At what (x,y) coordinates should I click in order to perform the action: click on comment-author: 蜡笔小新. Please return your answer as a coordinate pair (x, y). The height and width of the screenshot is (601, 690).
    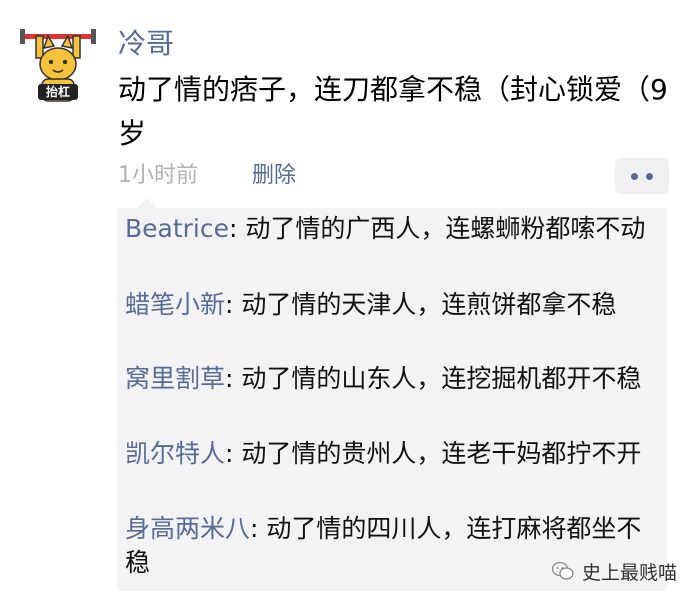
    Looking at the image, I should click on (175, 304).